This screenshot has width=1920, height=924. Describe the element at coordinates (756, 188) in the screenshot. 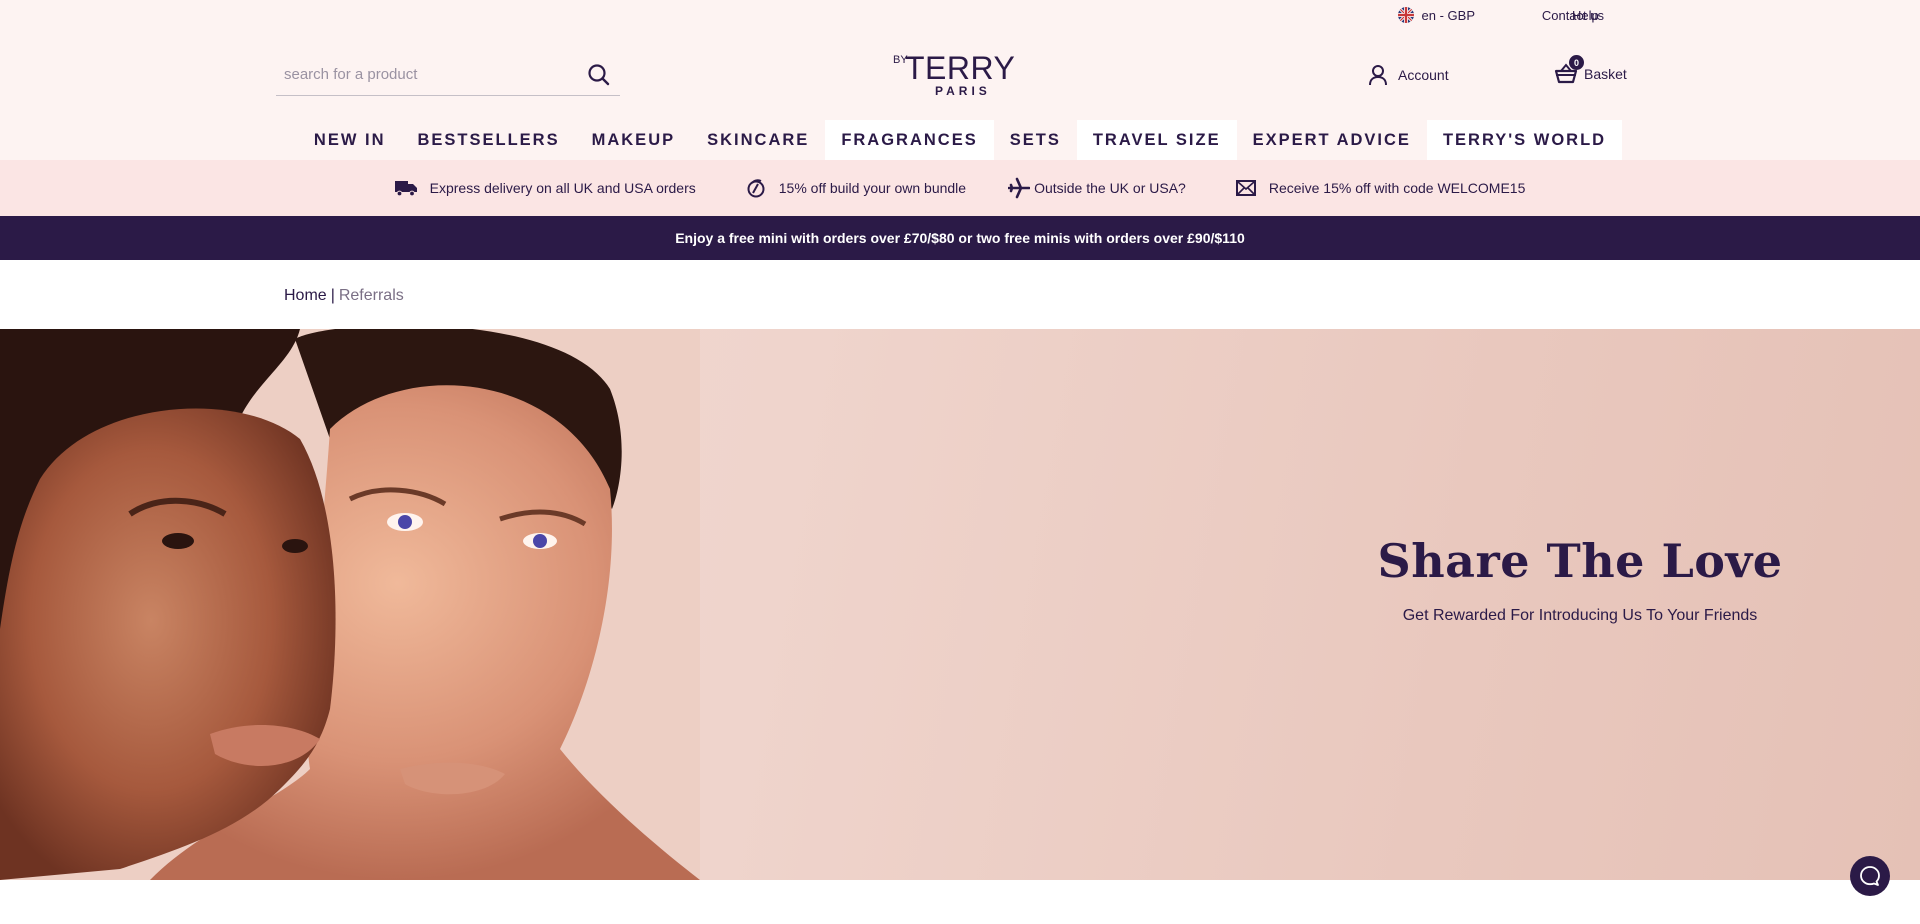

I see `discount-icon` at that location.